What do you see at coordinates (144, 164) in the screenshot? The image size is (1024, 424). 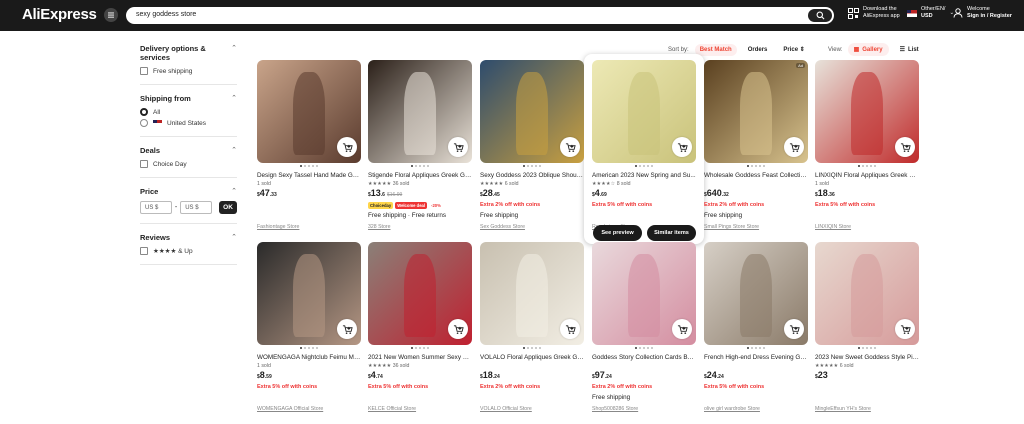 I see `choice-day-checkbox` at bounding box center [144, 164].